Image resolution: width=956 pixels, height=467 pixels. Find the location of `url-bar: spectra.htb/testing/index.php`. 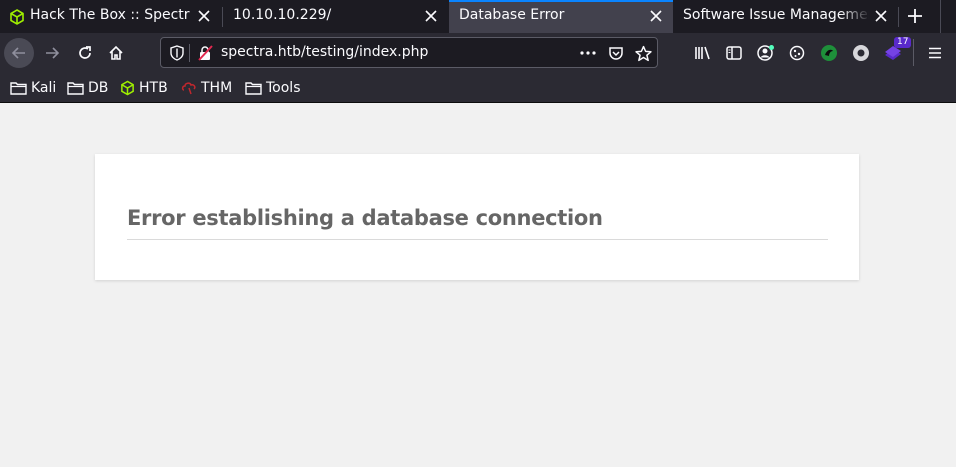

url-bar: spectra.htb/testing/index.php is located at coordinates (409, 52).